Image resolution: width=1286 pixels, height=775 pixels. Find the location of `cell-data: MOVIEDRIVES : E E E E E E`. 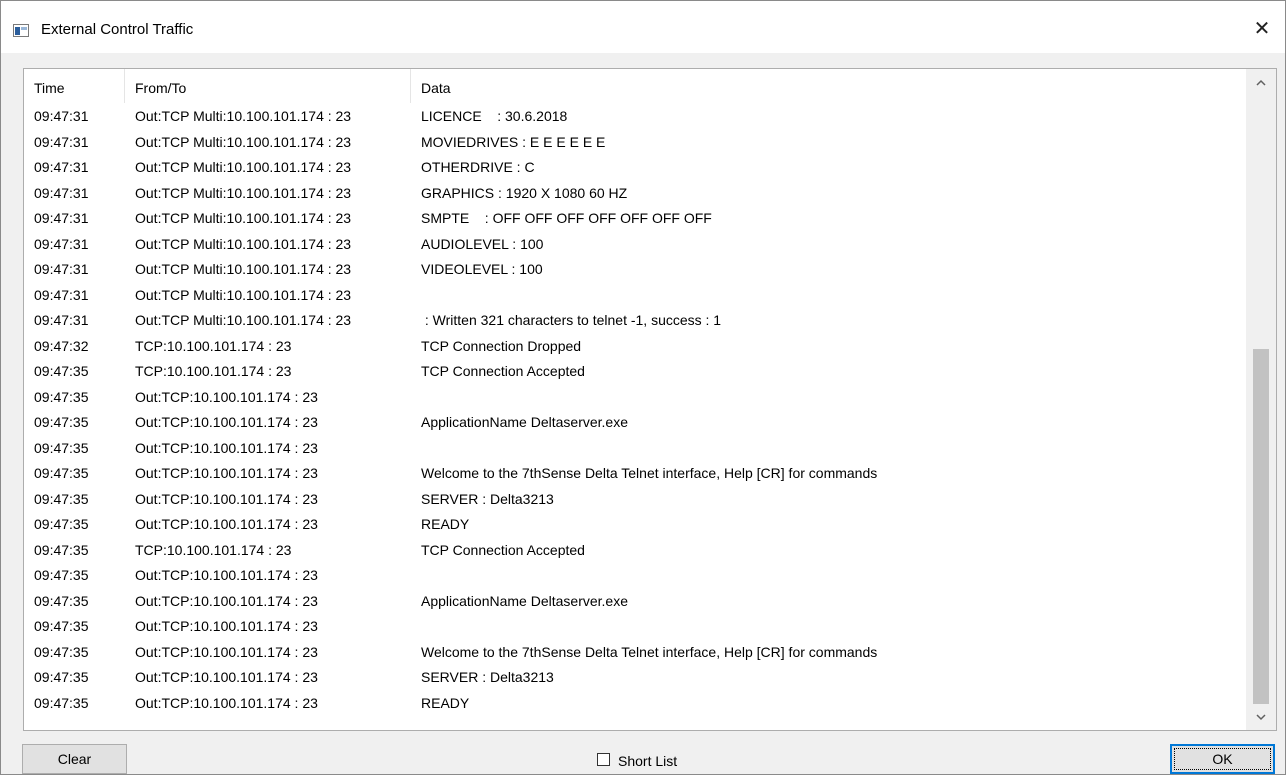

cell-data: MOVIEDRIVES : E E E E E E is located at coordinates (513, 141).